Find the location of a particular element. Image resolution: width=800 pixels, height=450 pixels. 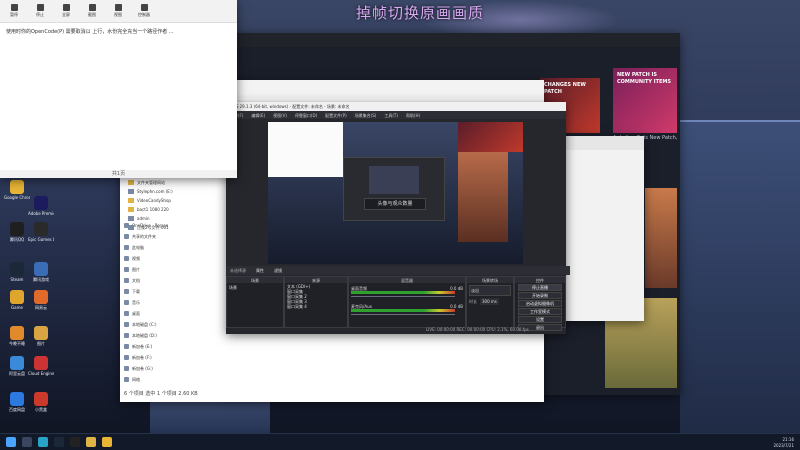

sidebar-item: 新加卷 (F:) is located at coordinates (174, 357).